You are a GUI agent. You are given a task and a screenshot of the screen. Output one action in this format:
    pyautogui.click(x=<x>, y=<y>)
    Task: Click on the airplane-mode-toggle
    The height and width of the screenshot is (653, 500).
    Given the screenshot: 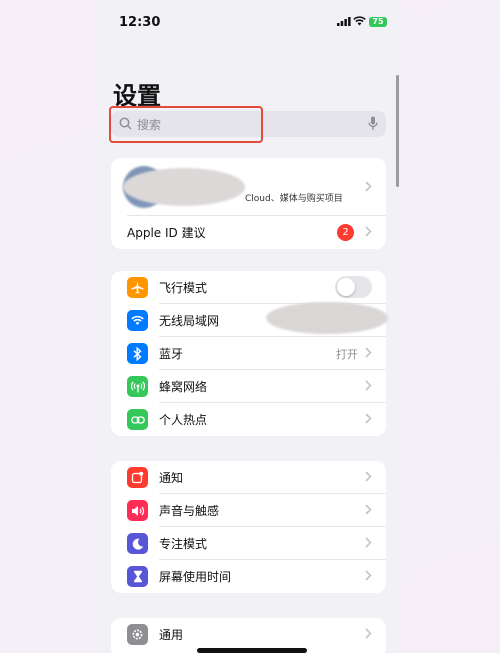 What is the action you would take?
    pyautogui.click(x=353, y=287)
    